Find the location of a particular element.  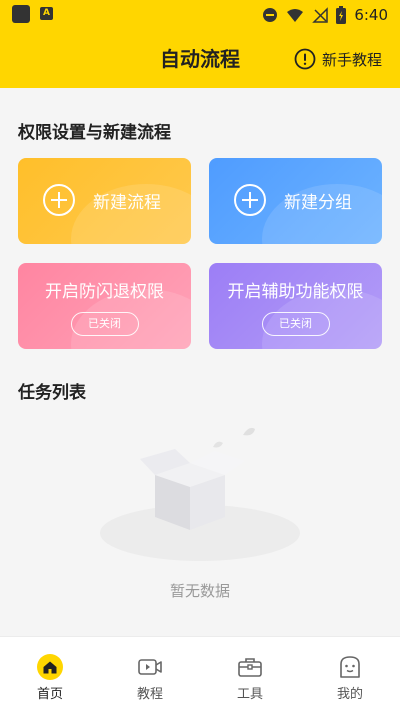

toolbox-icon is located at coordinates (250, 667).